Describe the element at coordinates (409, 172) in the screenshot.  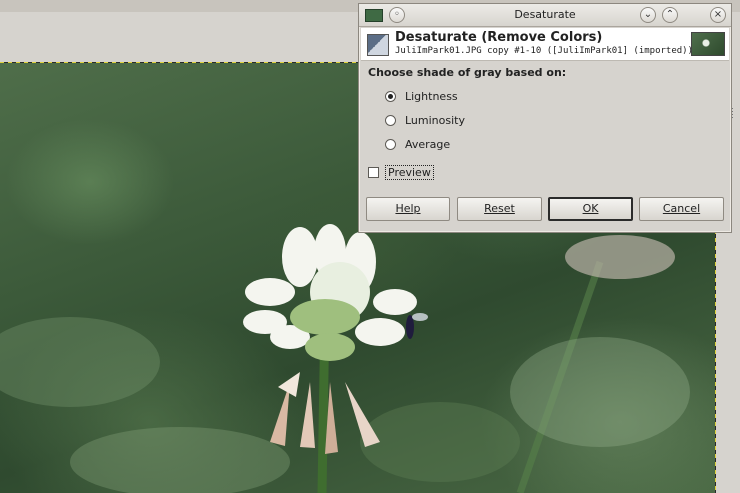
I see `preview-label: Preview` at that location.